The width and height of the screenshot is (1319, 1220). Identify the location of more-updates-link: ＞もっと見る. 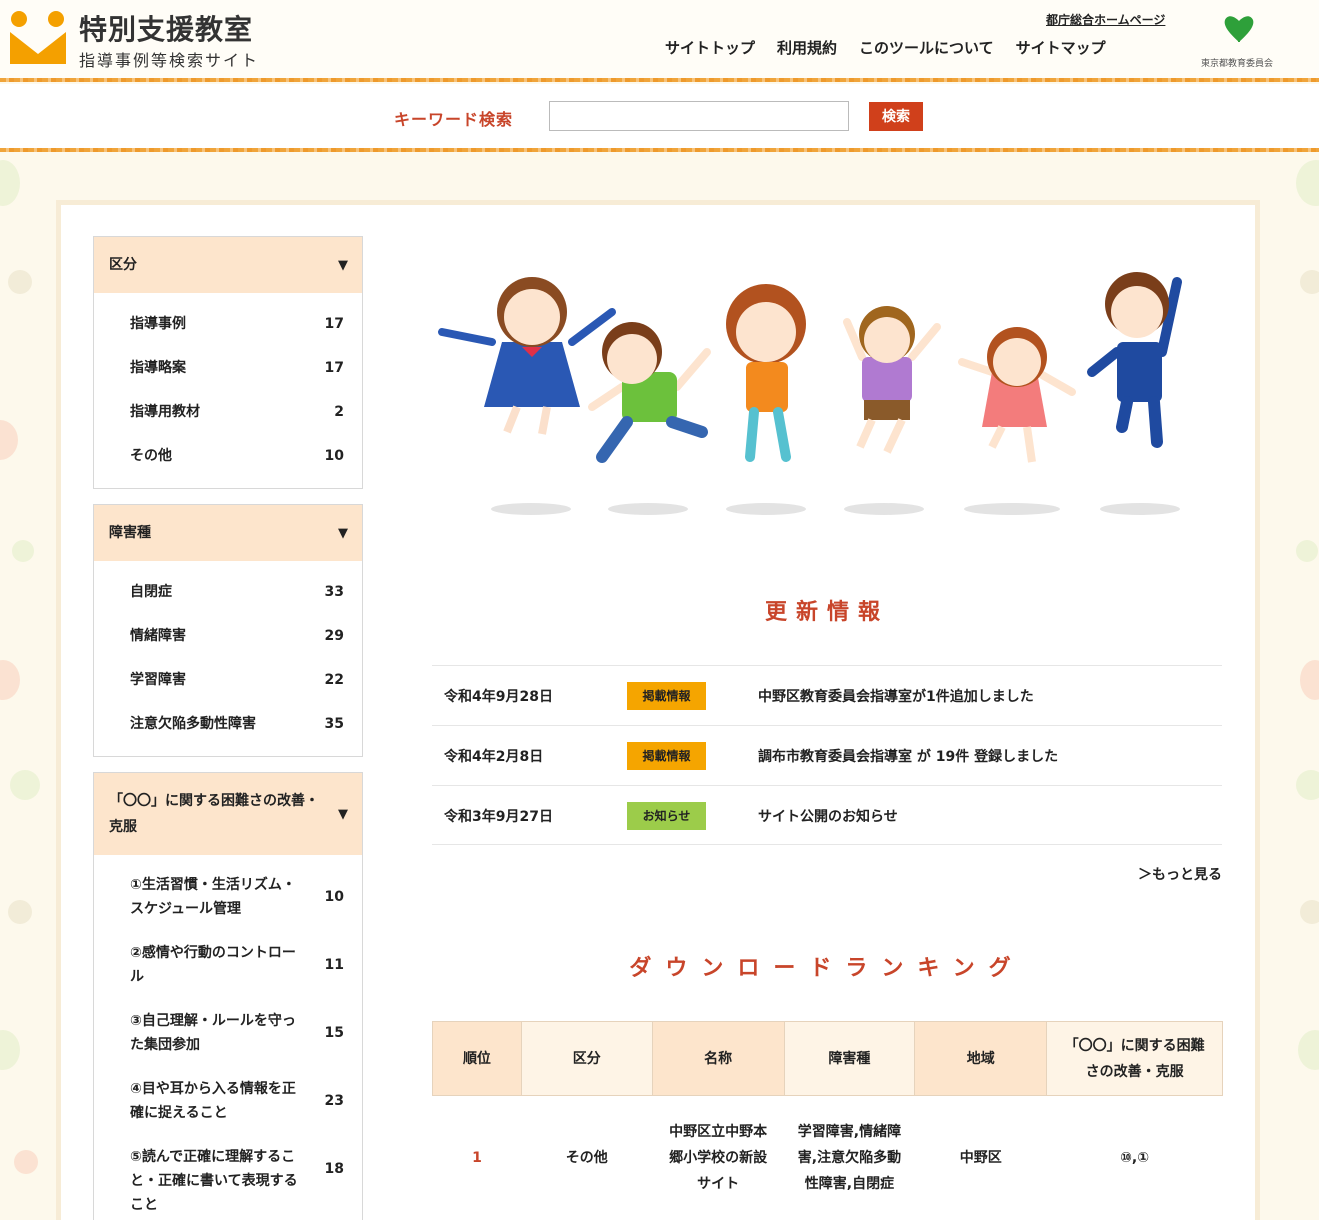
(1166, 874).